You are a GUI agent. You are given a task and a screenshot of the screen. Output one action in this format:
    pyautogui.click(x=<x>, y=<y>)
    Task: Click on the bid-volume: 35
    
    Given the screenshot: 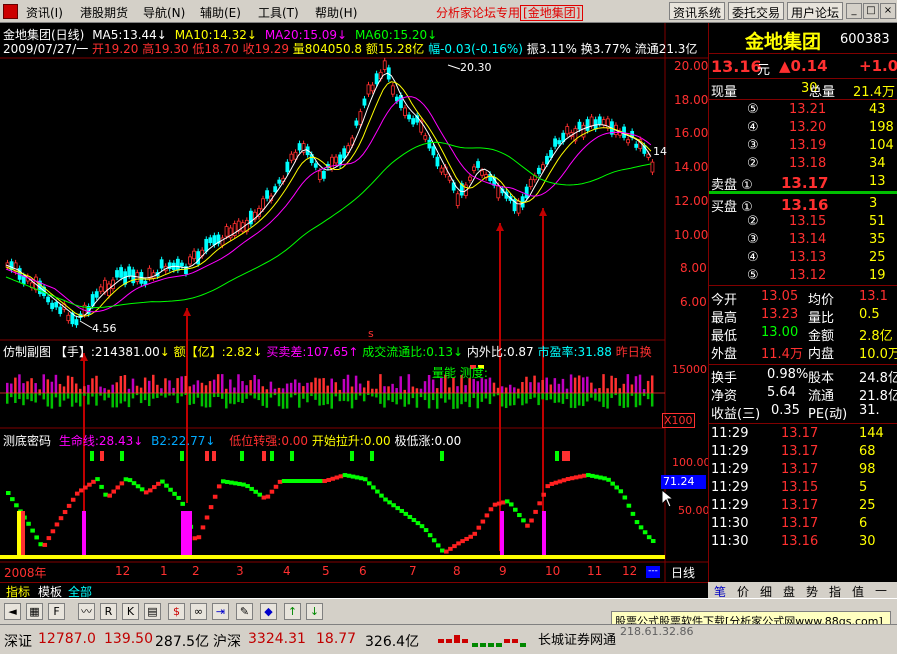 What is the action you would take?
    pyautogui.click(x=877, y=239)
    